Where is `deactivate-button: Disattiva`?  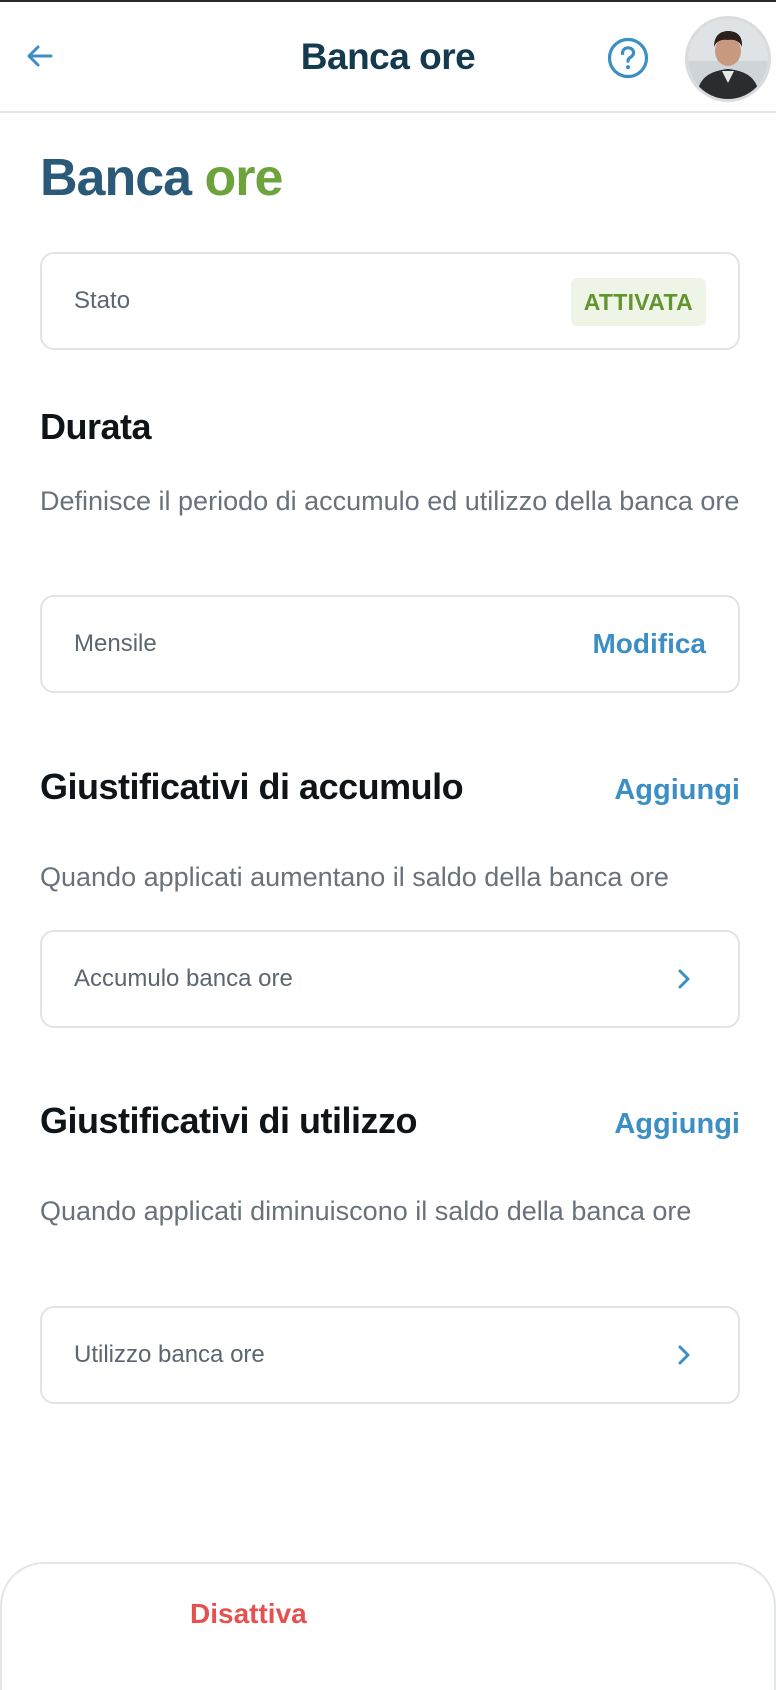 deactivate-button: Disattiva is located at coordinates (248, 1614).